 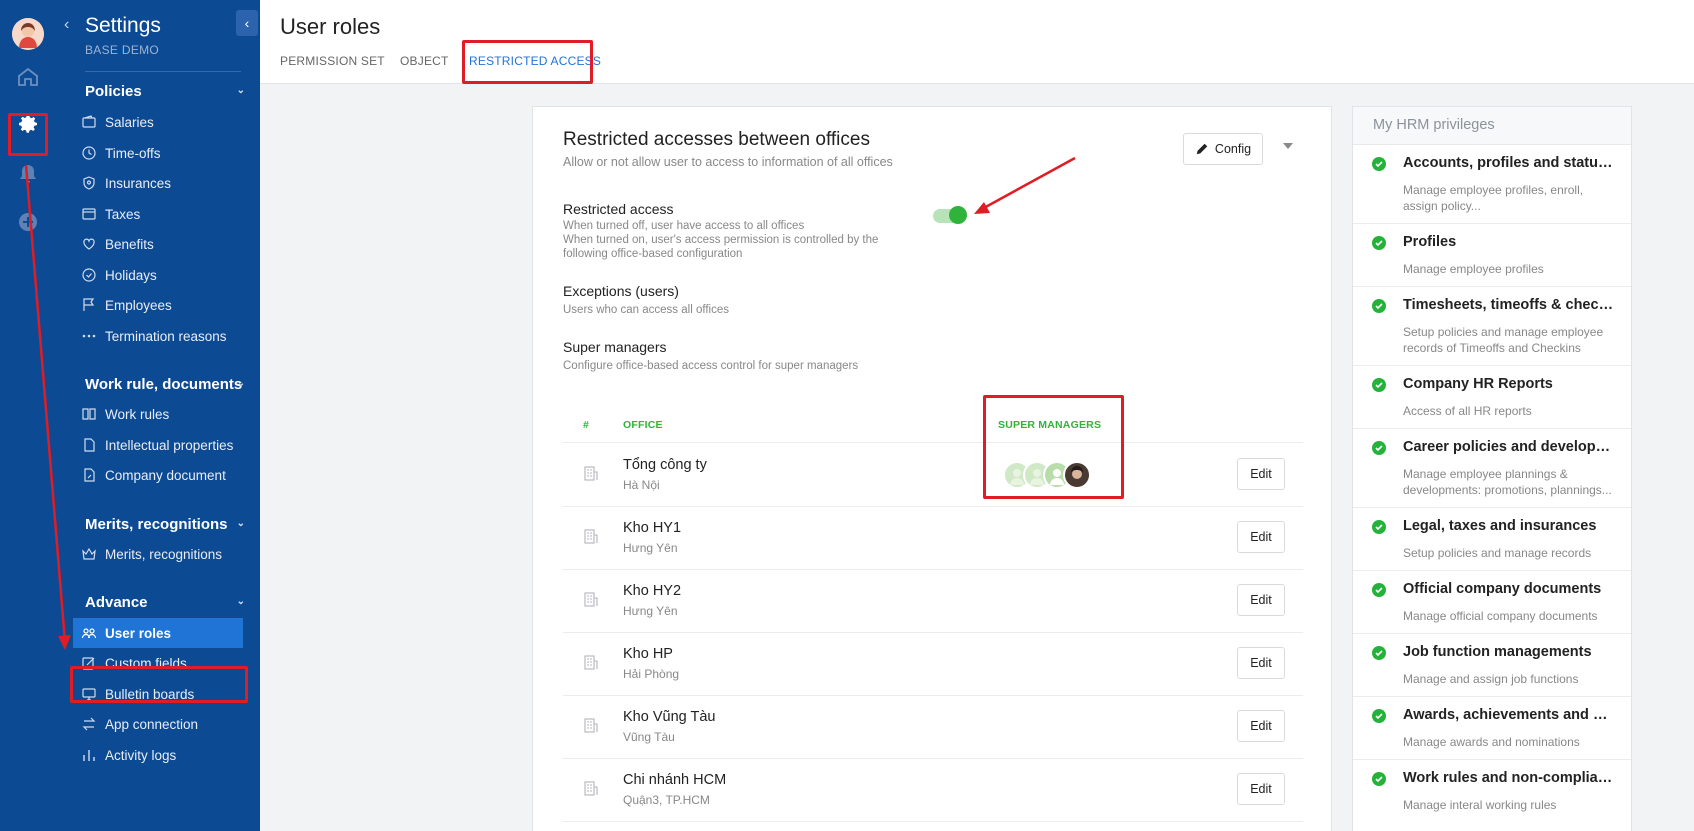 What do you see at coordinates (113, 91) in the screenshot?
I see `section-policies-label: Policies` at bounding box center [113, 91].